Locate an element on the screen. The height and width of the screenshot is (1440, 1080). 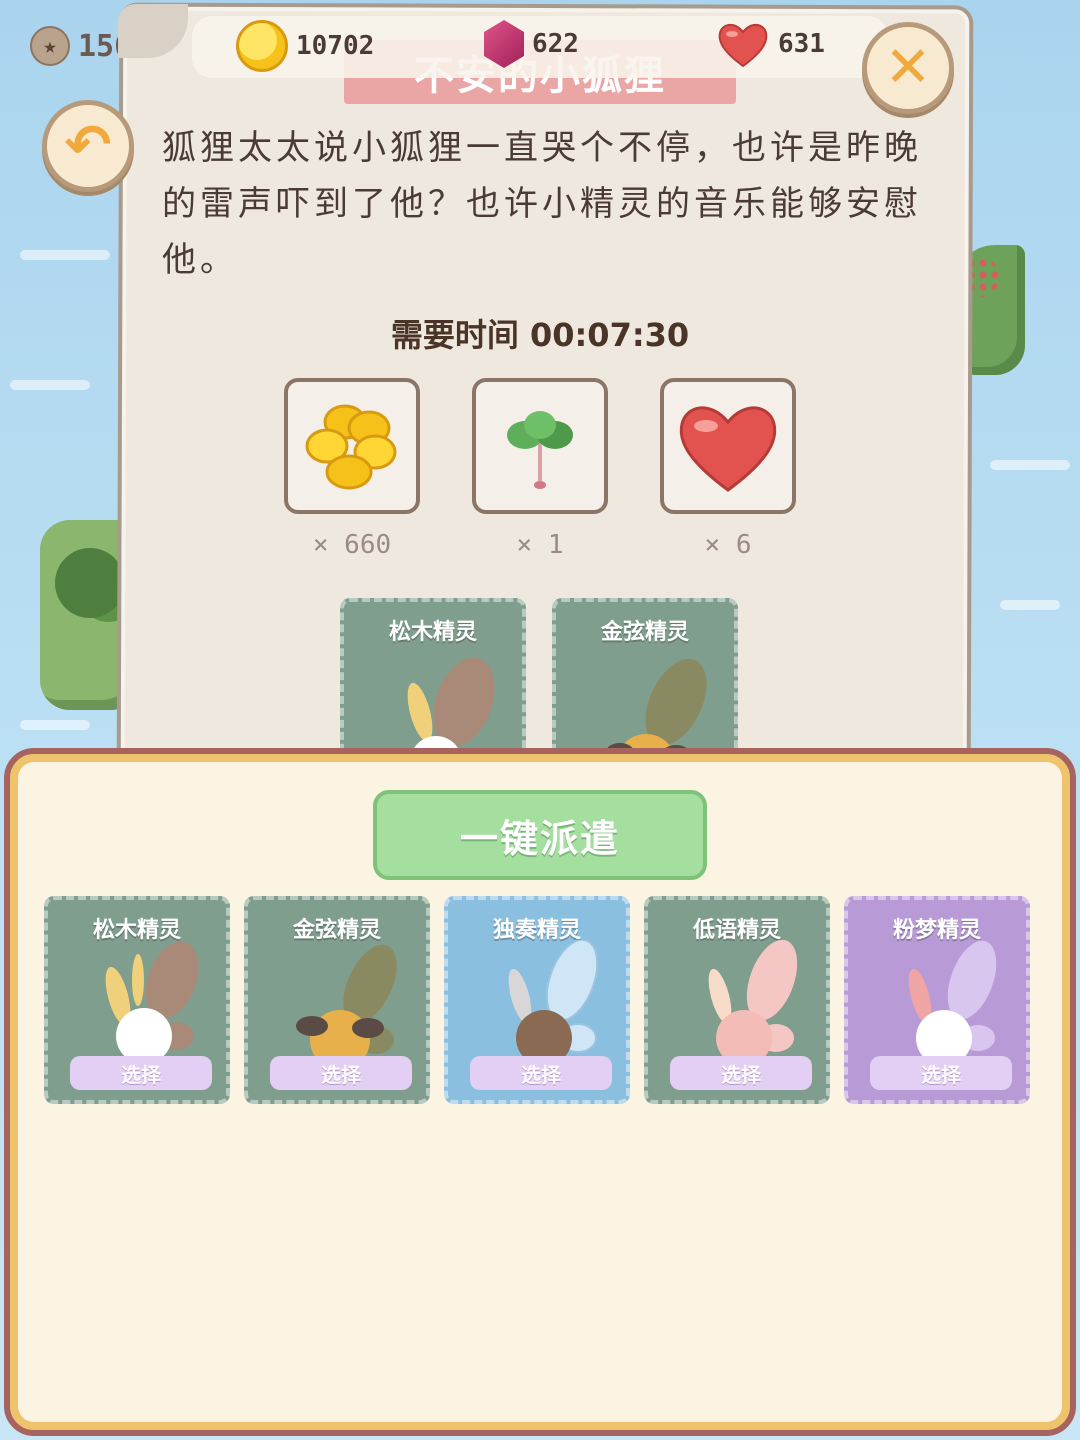
close-icon: ✕ is located at coordinates (908, 67).